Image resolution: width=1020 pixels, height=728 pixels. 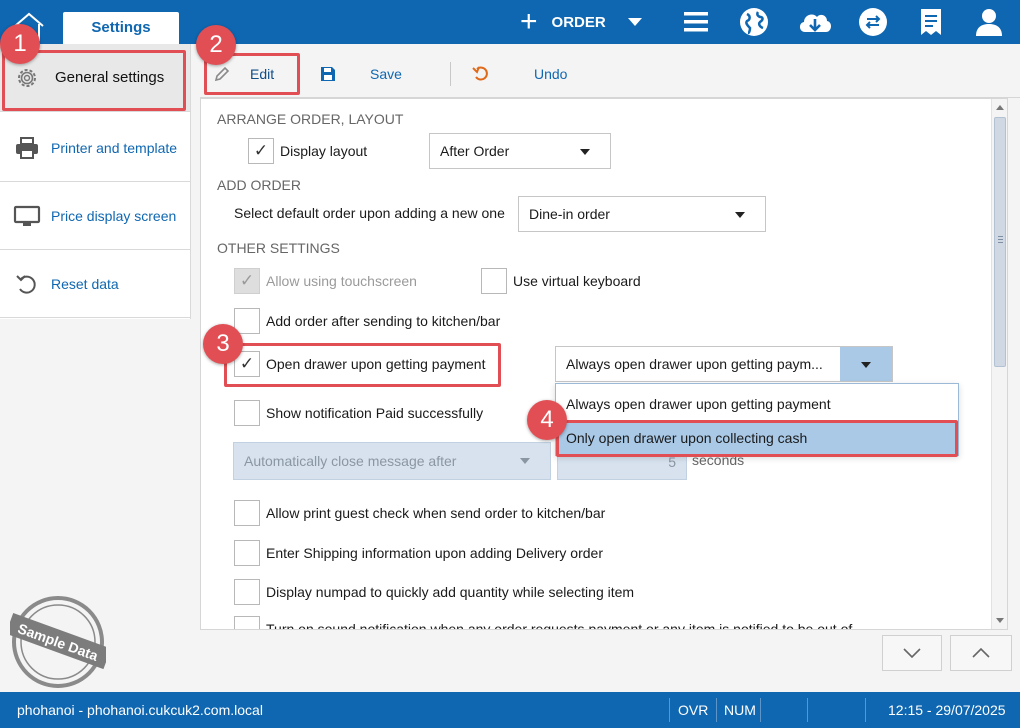 What do you see at coordinates (989, 22) in the screenshot?
I see `user-icon` at bounding box center [989, 22].